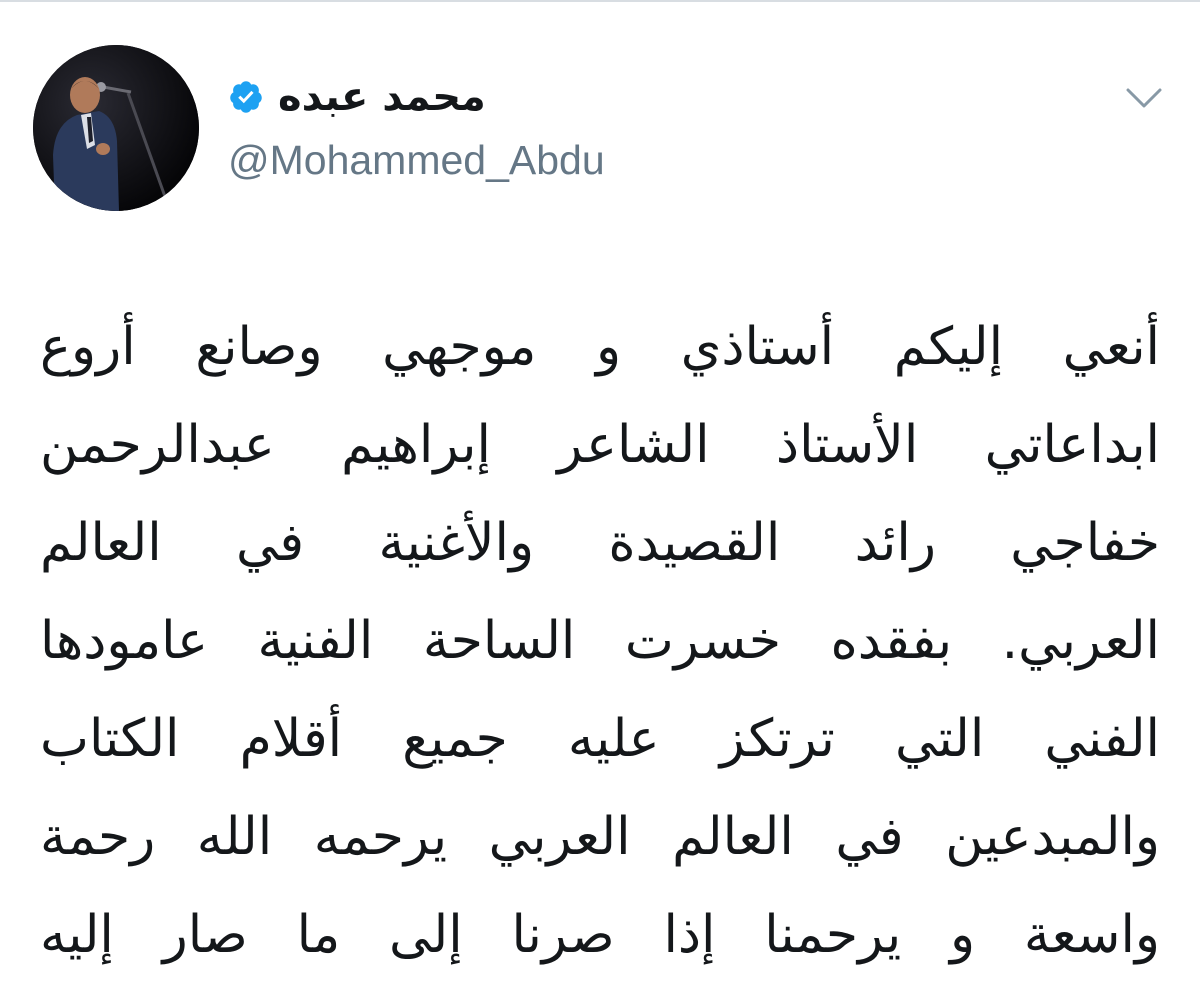 The height and width of the screenshot is (996, 1200). I want to click on tweet-text-line: خفاجي رائد القصيدة والأغنية في العالم, so click(600, 543).